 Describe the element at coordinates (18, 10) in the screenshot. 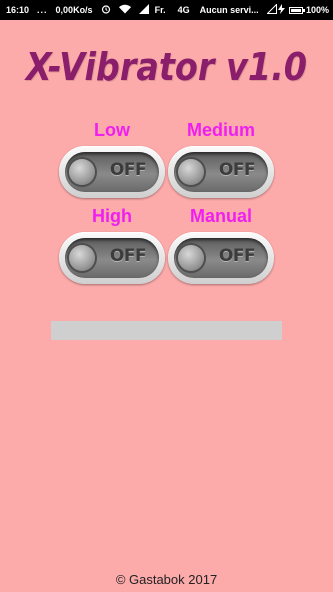

I see `status-time: 16:10` at that location.